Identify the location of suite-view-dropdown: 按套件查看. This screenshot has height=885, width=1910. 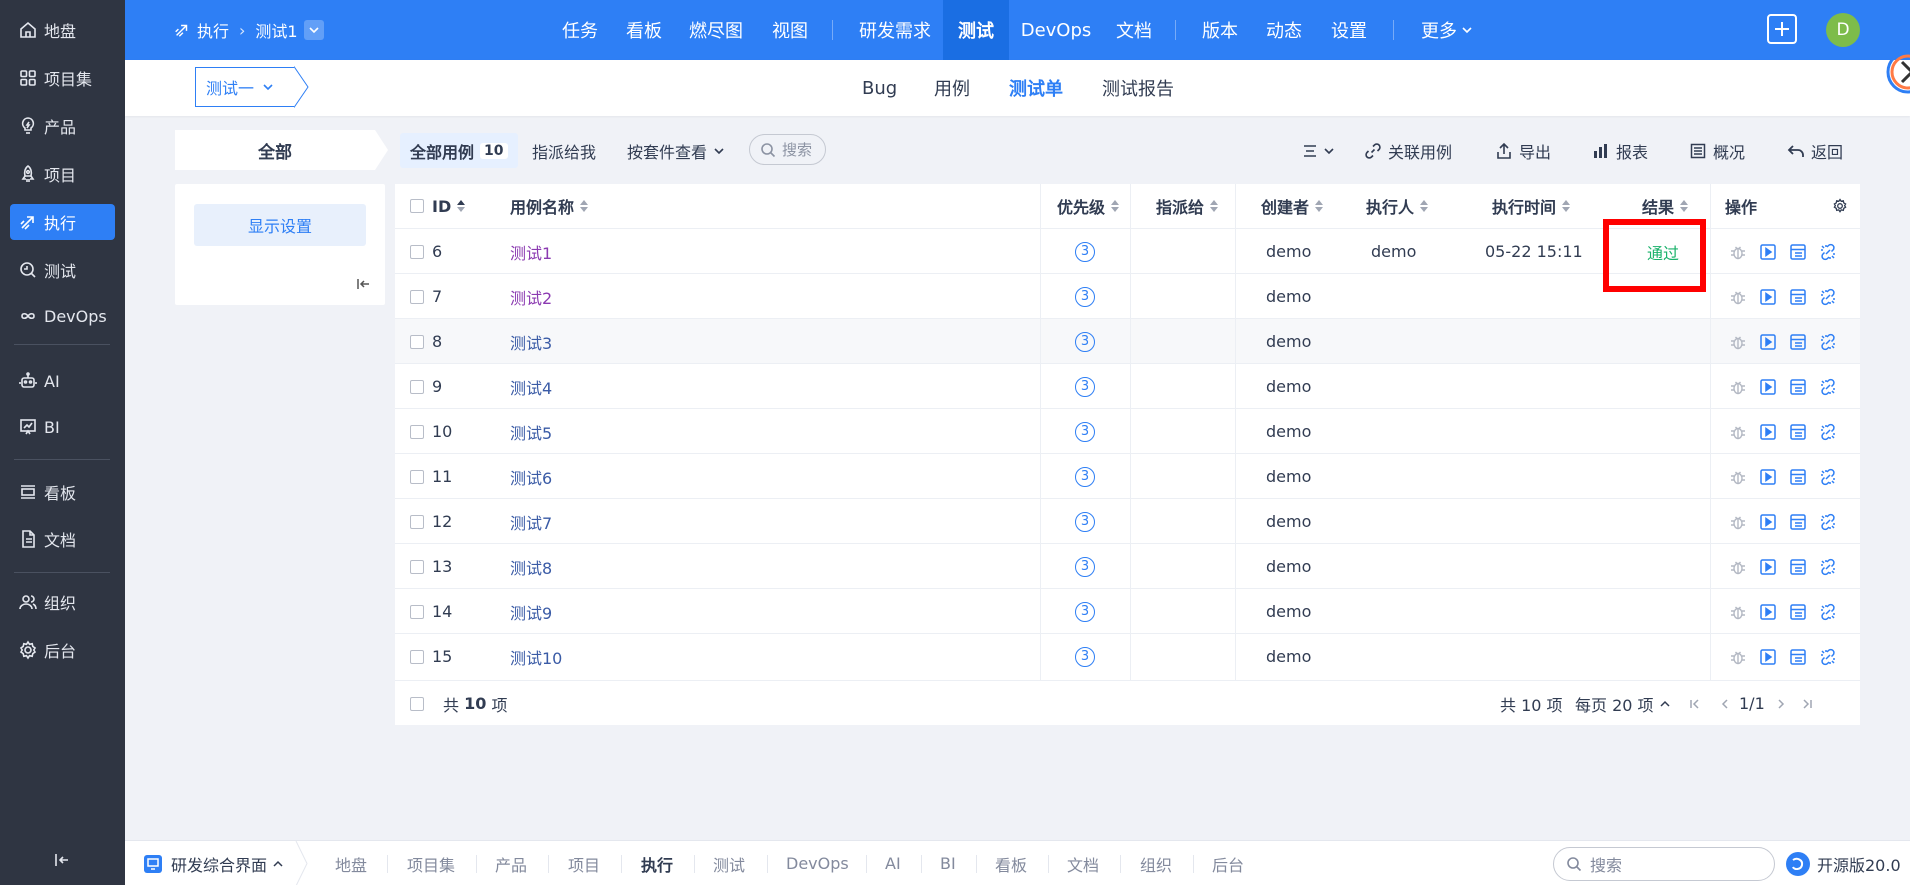
(676, 150).